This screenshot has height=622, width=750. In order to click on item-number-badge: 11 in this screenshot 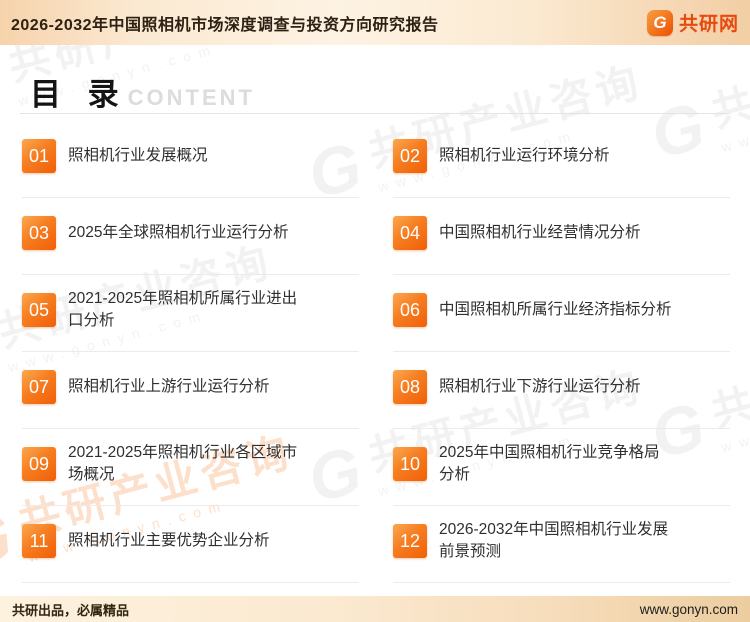, I will do `click(39, 541)`.